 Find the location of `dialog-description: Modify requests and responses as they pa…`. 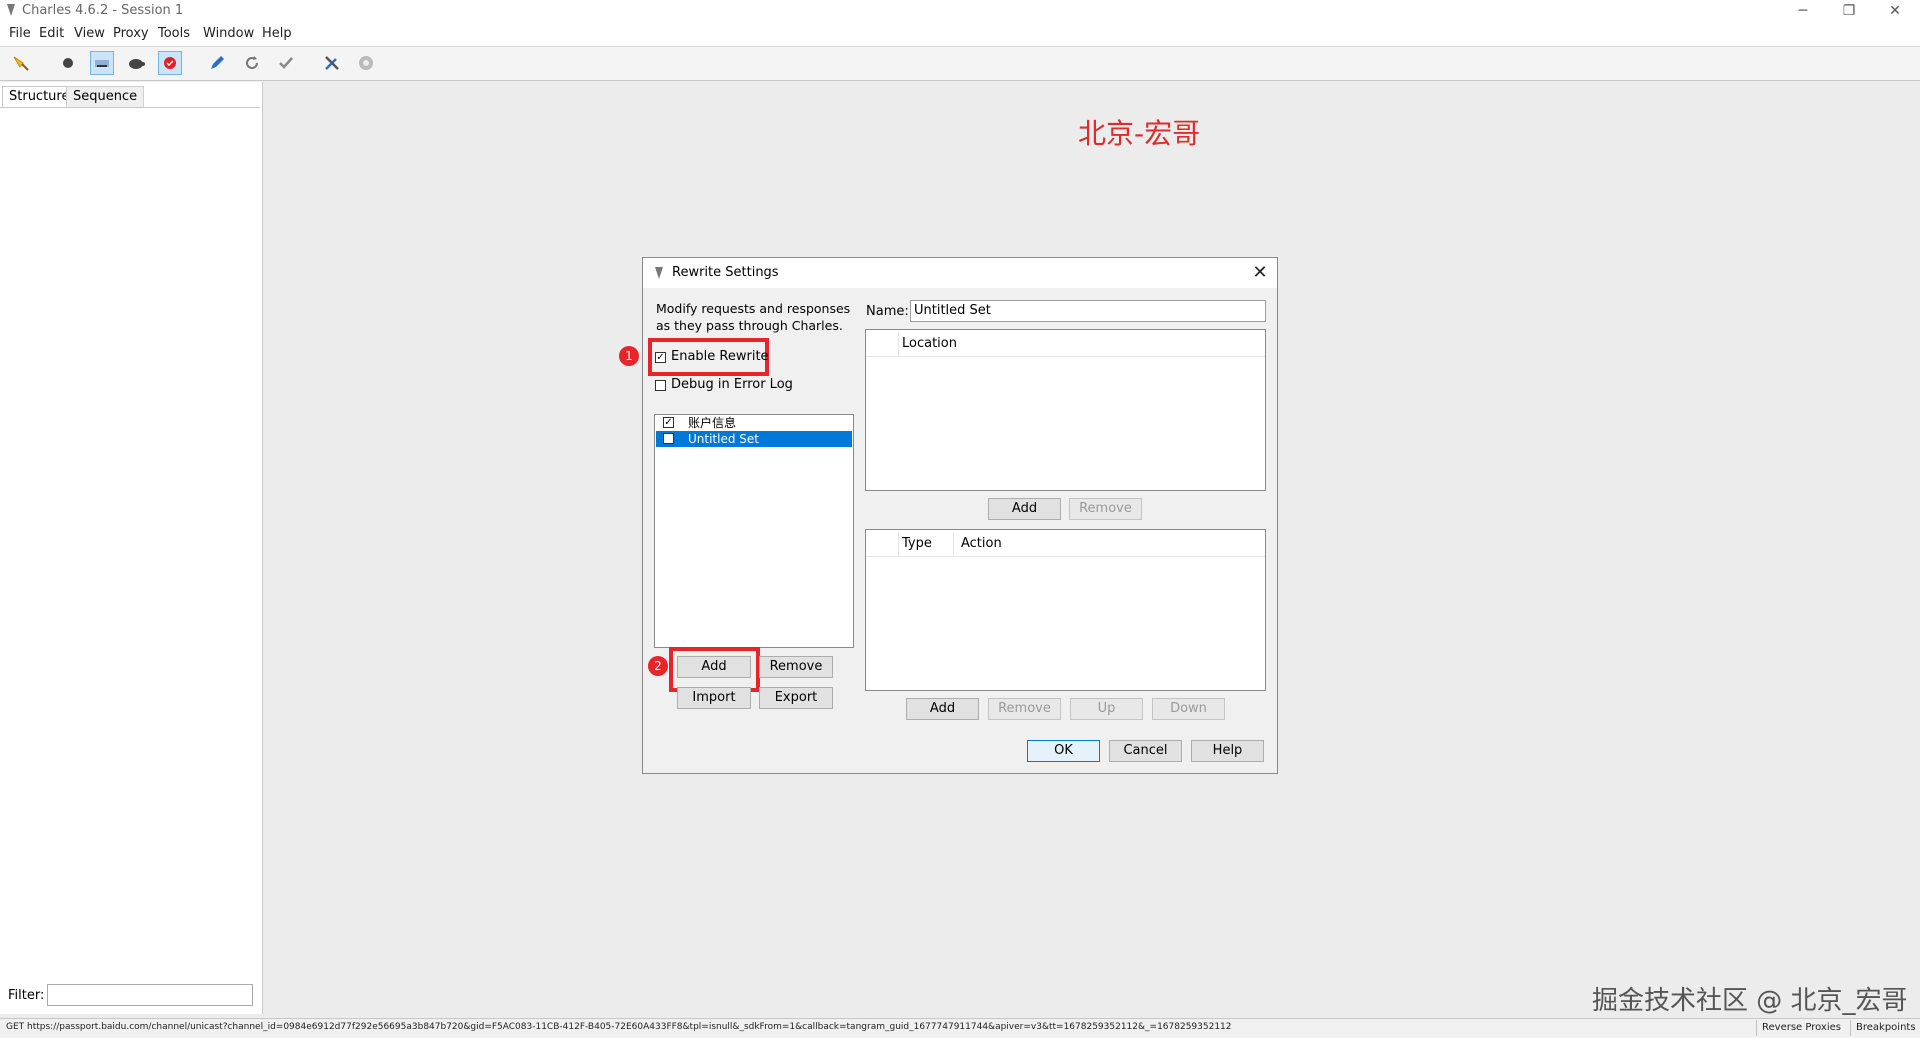

dialog-description: Modify requests and responses as they pa… is located at coordinates (753, 317).